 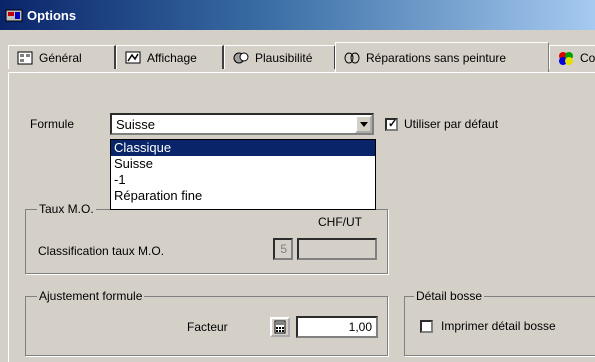 I want to click on tab-reparations-sans-peinture: Réparations sans peinture, so click(x=442, y=57).